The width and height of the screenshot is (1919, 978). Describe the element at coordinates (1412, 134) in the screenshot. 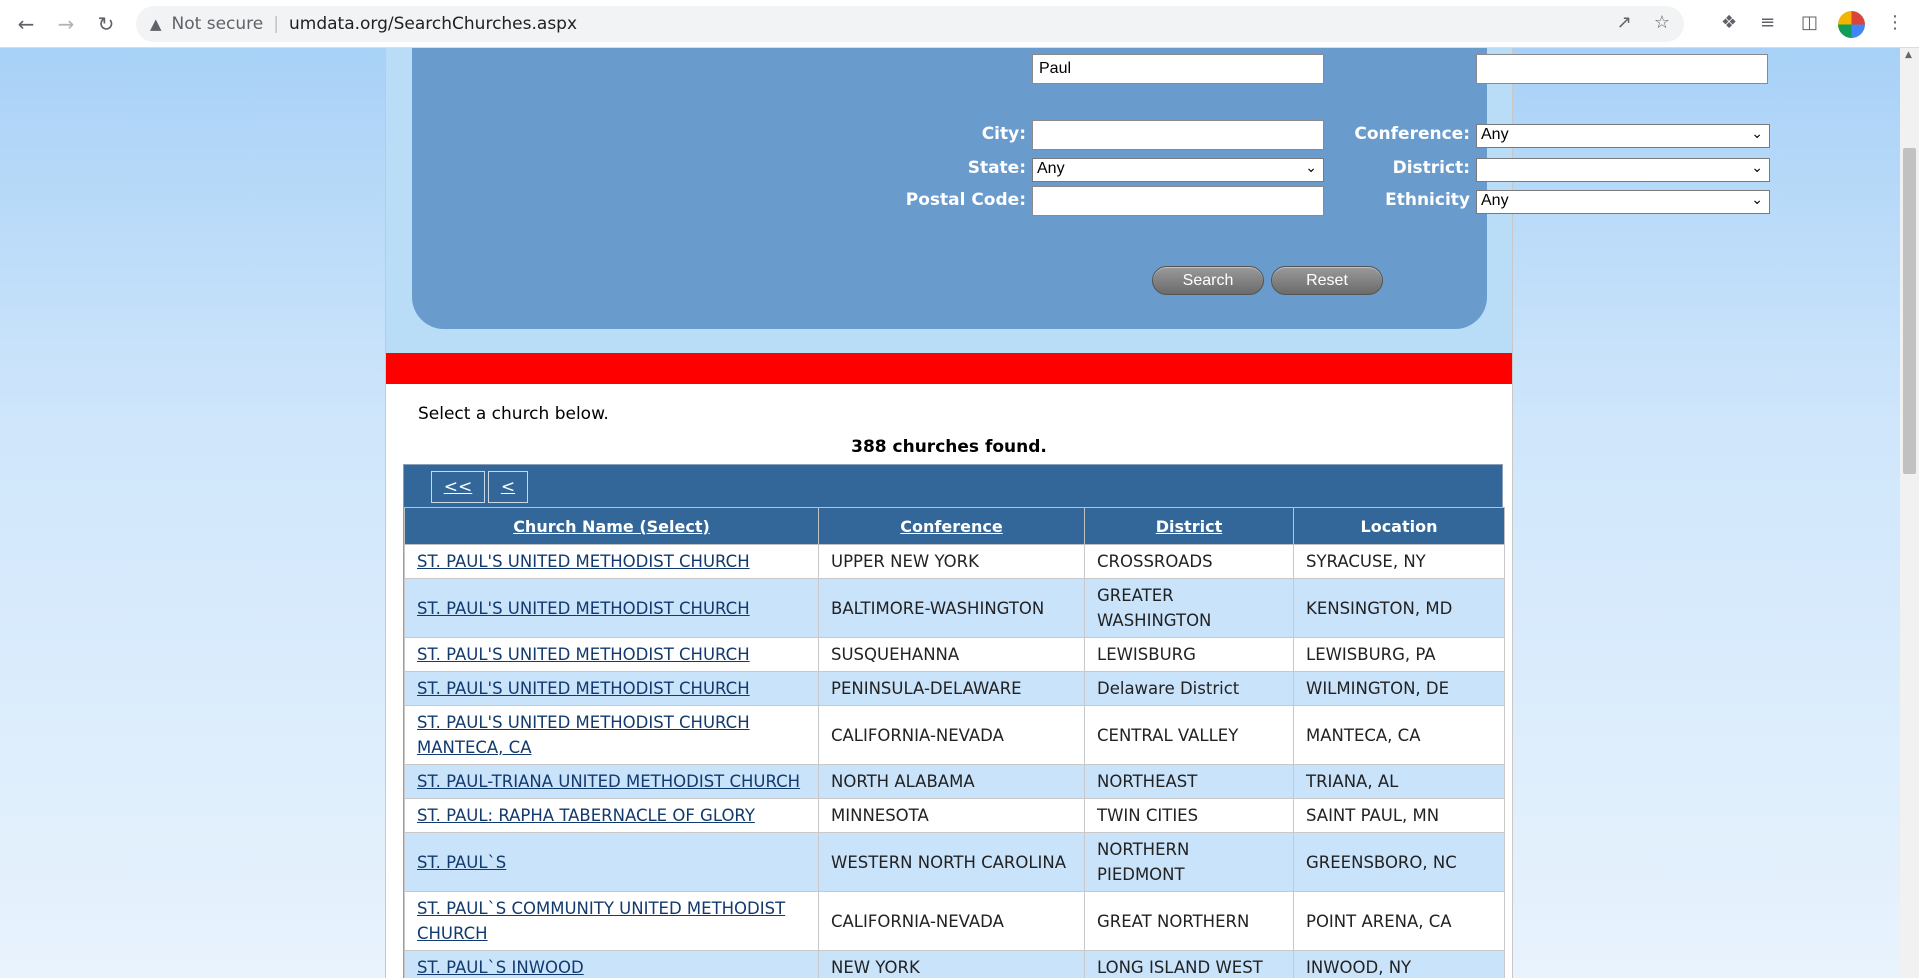

I see `conference-label: Conference:` at that location.